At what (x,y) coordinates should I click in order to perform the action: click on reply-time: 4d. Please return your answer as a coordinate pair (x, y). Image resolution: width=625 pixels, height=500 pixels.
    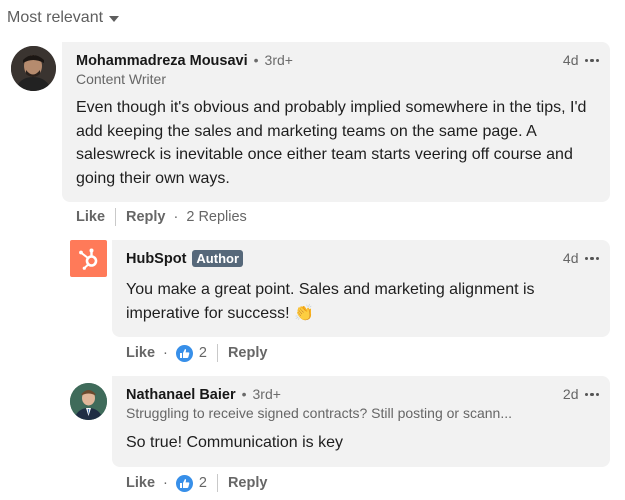
    Looking at the image, I should click on (570, 258).